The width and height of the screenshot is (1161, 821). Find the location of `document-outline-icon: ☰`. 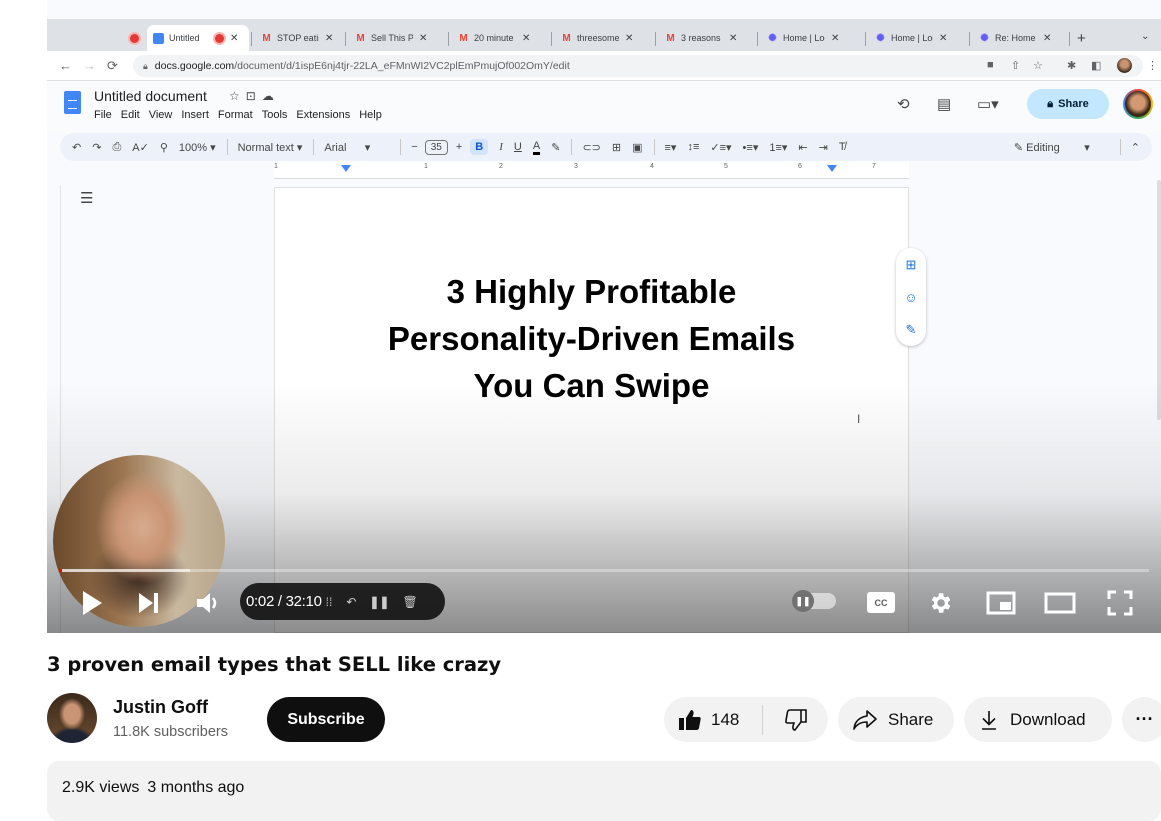

document-outline-icon: ☰ is located at coordinates (86, 198).